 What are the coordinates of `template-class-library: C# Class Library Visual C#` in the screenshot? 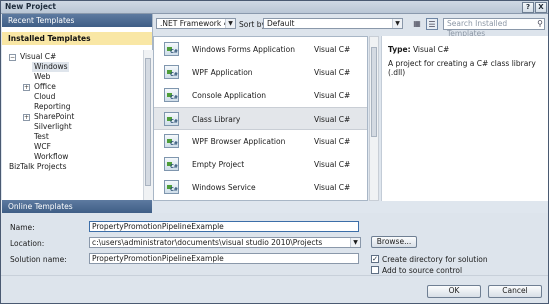 It's located at (260, 118).